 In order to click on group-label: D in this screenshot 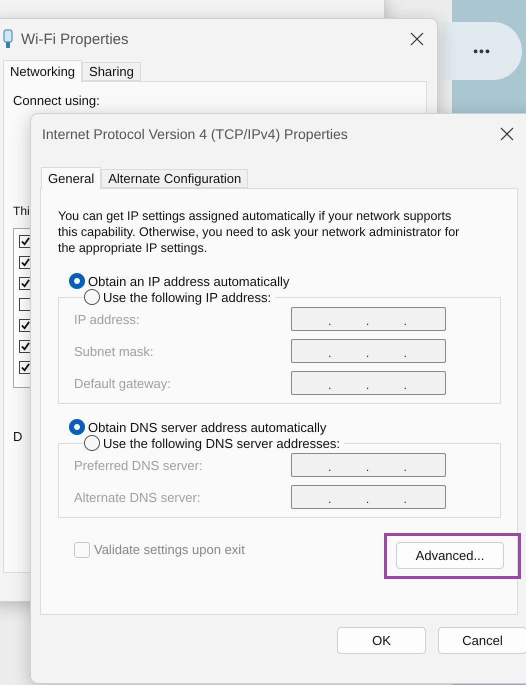, I will do `click(17, 436)`.